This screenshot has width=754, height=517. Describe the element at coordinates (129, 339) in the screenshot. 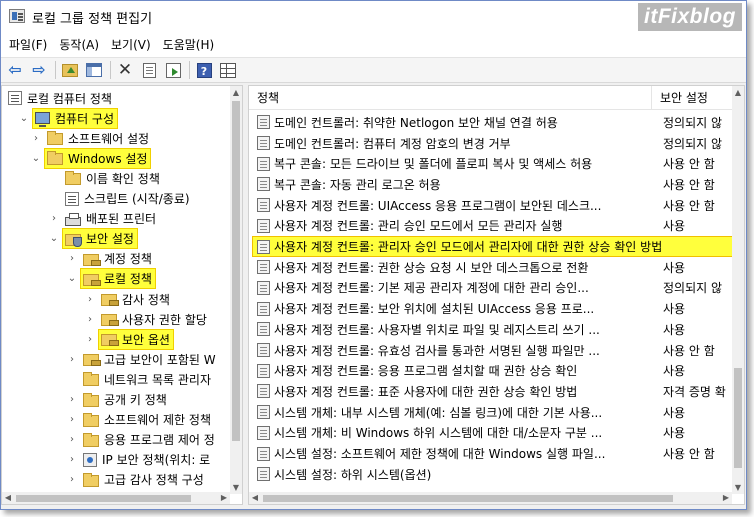

I see `tree-item: › 보안 옵션` at that location.